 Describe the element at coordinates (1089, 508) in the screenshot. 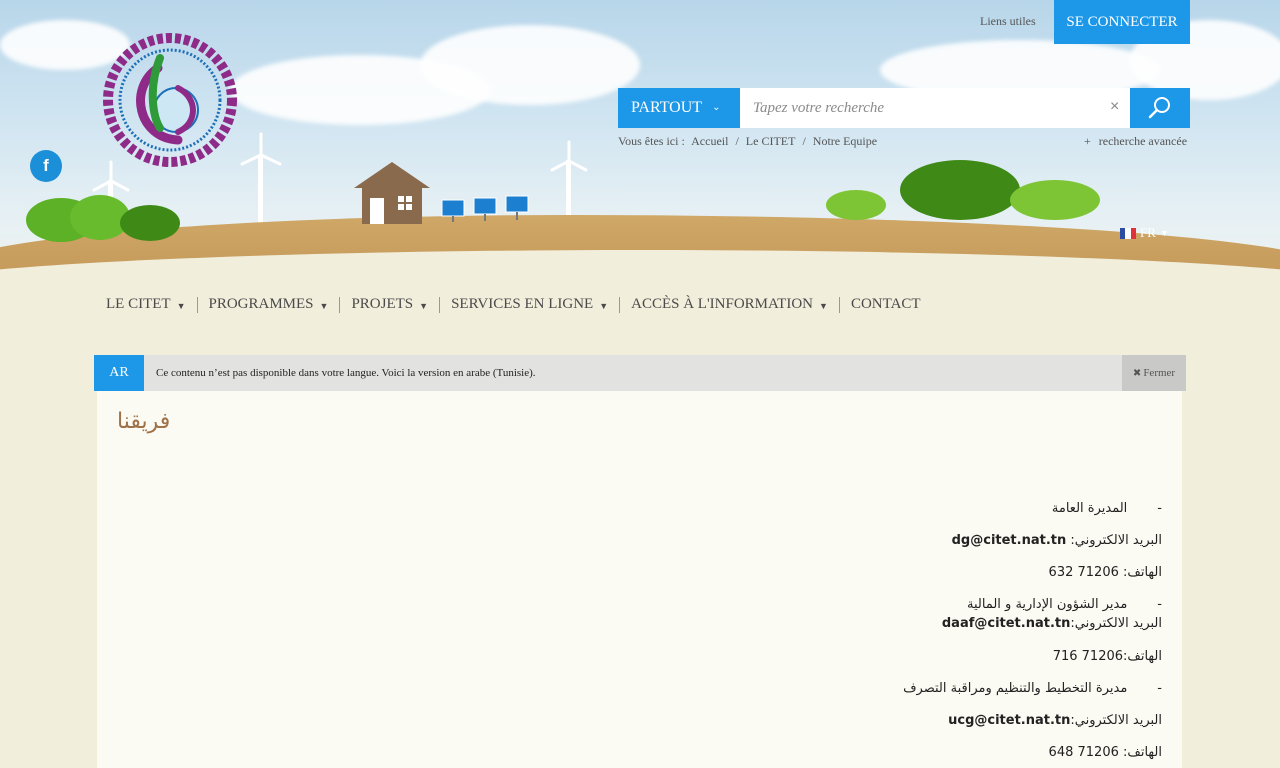

I see `role-label: المديرة العامة` at that location.